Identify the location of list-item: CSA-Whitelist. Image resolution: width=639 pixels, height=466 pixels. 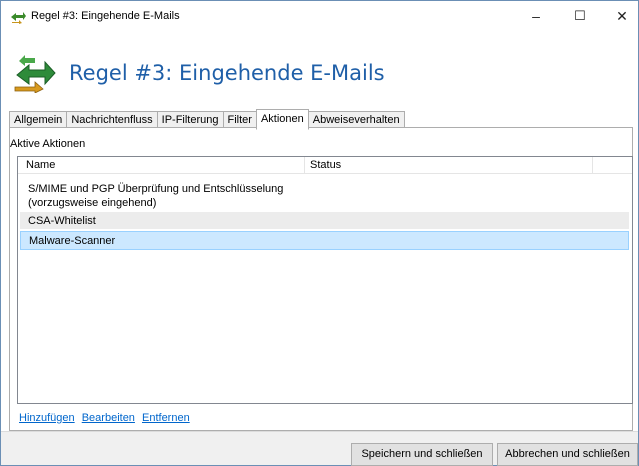
(324, 220).